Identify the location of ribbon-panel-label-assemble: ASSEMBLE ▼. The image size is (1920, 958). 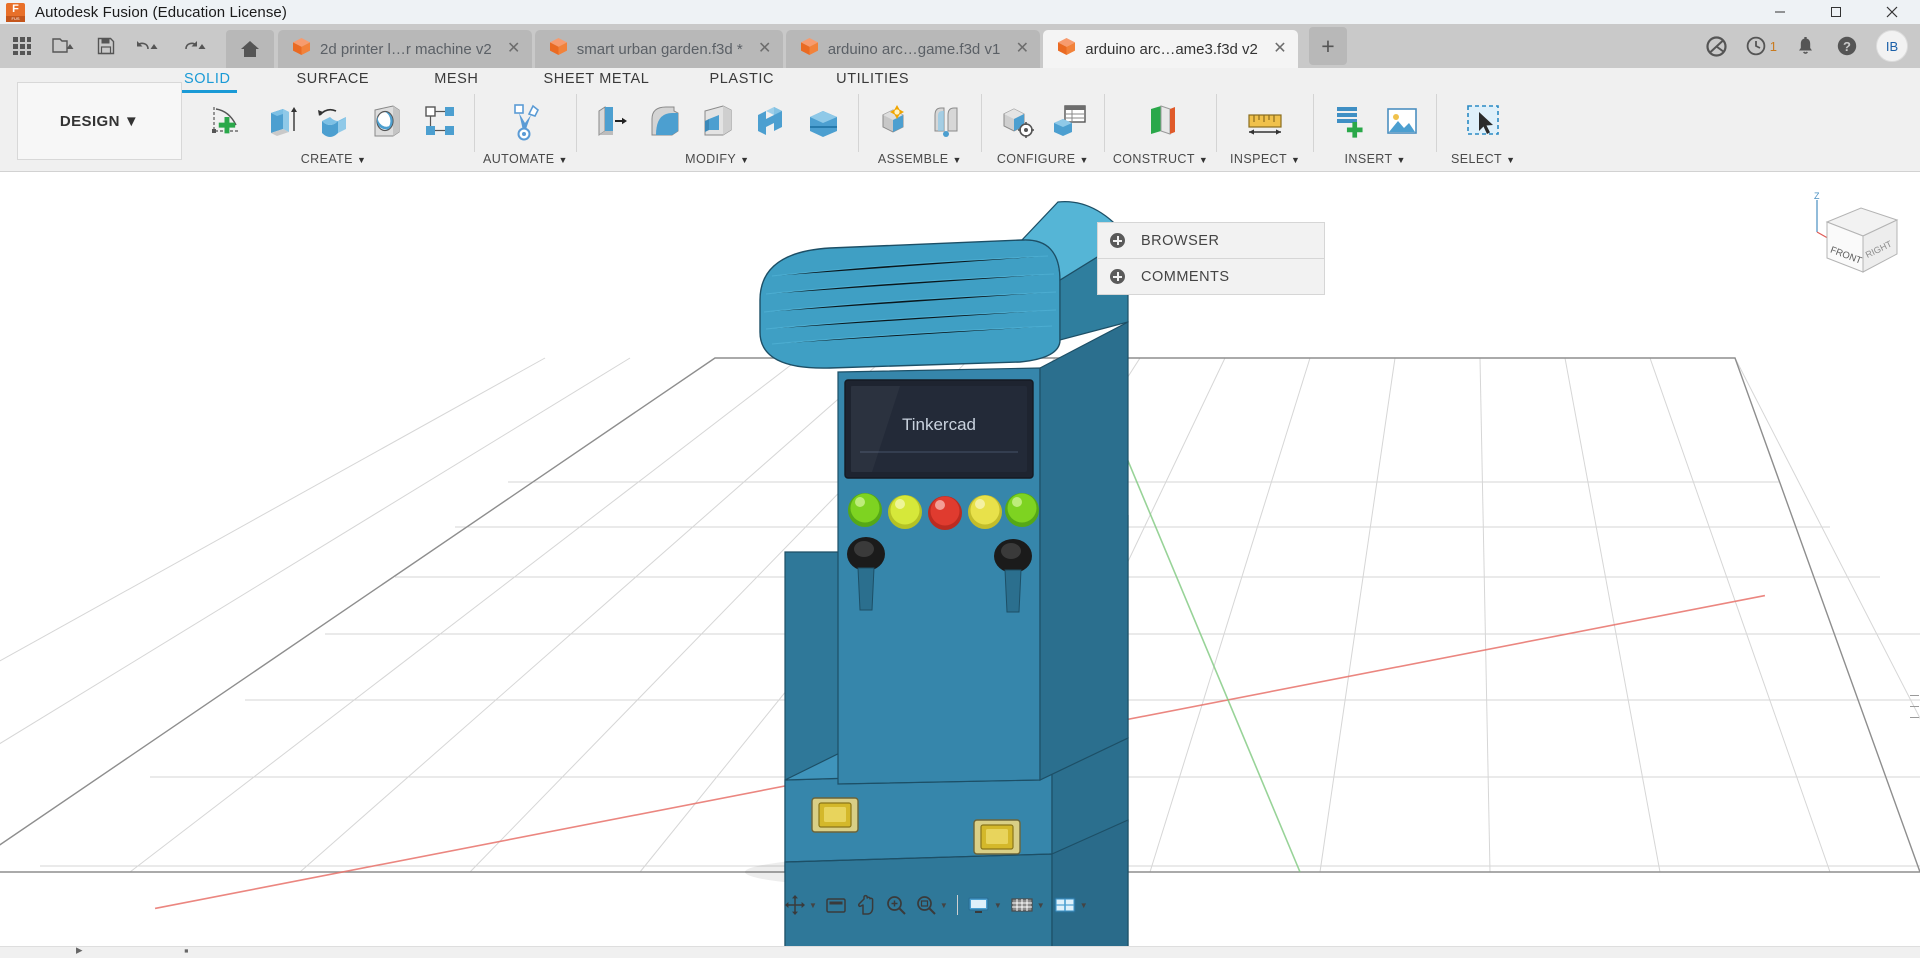
(920, 159).